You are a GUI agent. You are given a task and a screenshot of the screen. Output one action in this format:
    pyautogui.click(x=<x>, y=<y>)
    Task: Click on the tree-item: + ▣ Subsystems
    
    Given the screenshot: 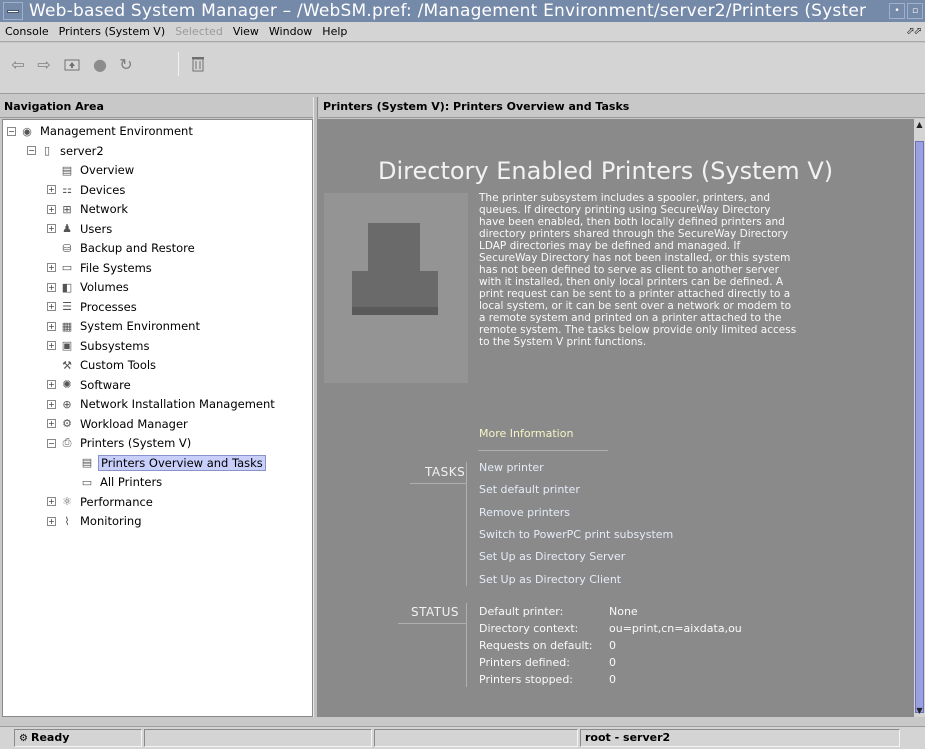 What is the action you would take?
    pyautogui.click(x=99, y=346)
    